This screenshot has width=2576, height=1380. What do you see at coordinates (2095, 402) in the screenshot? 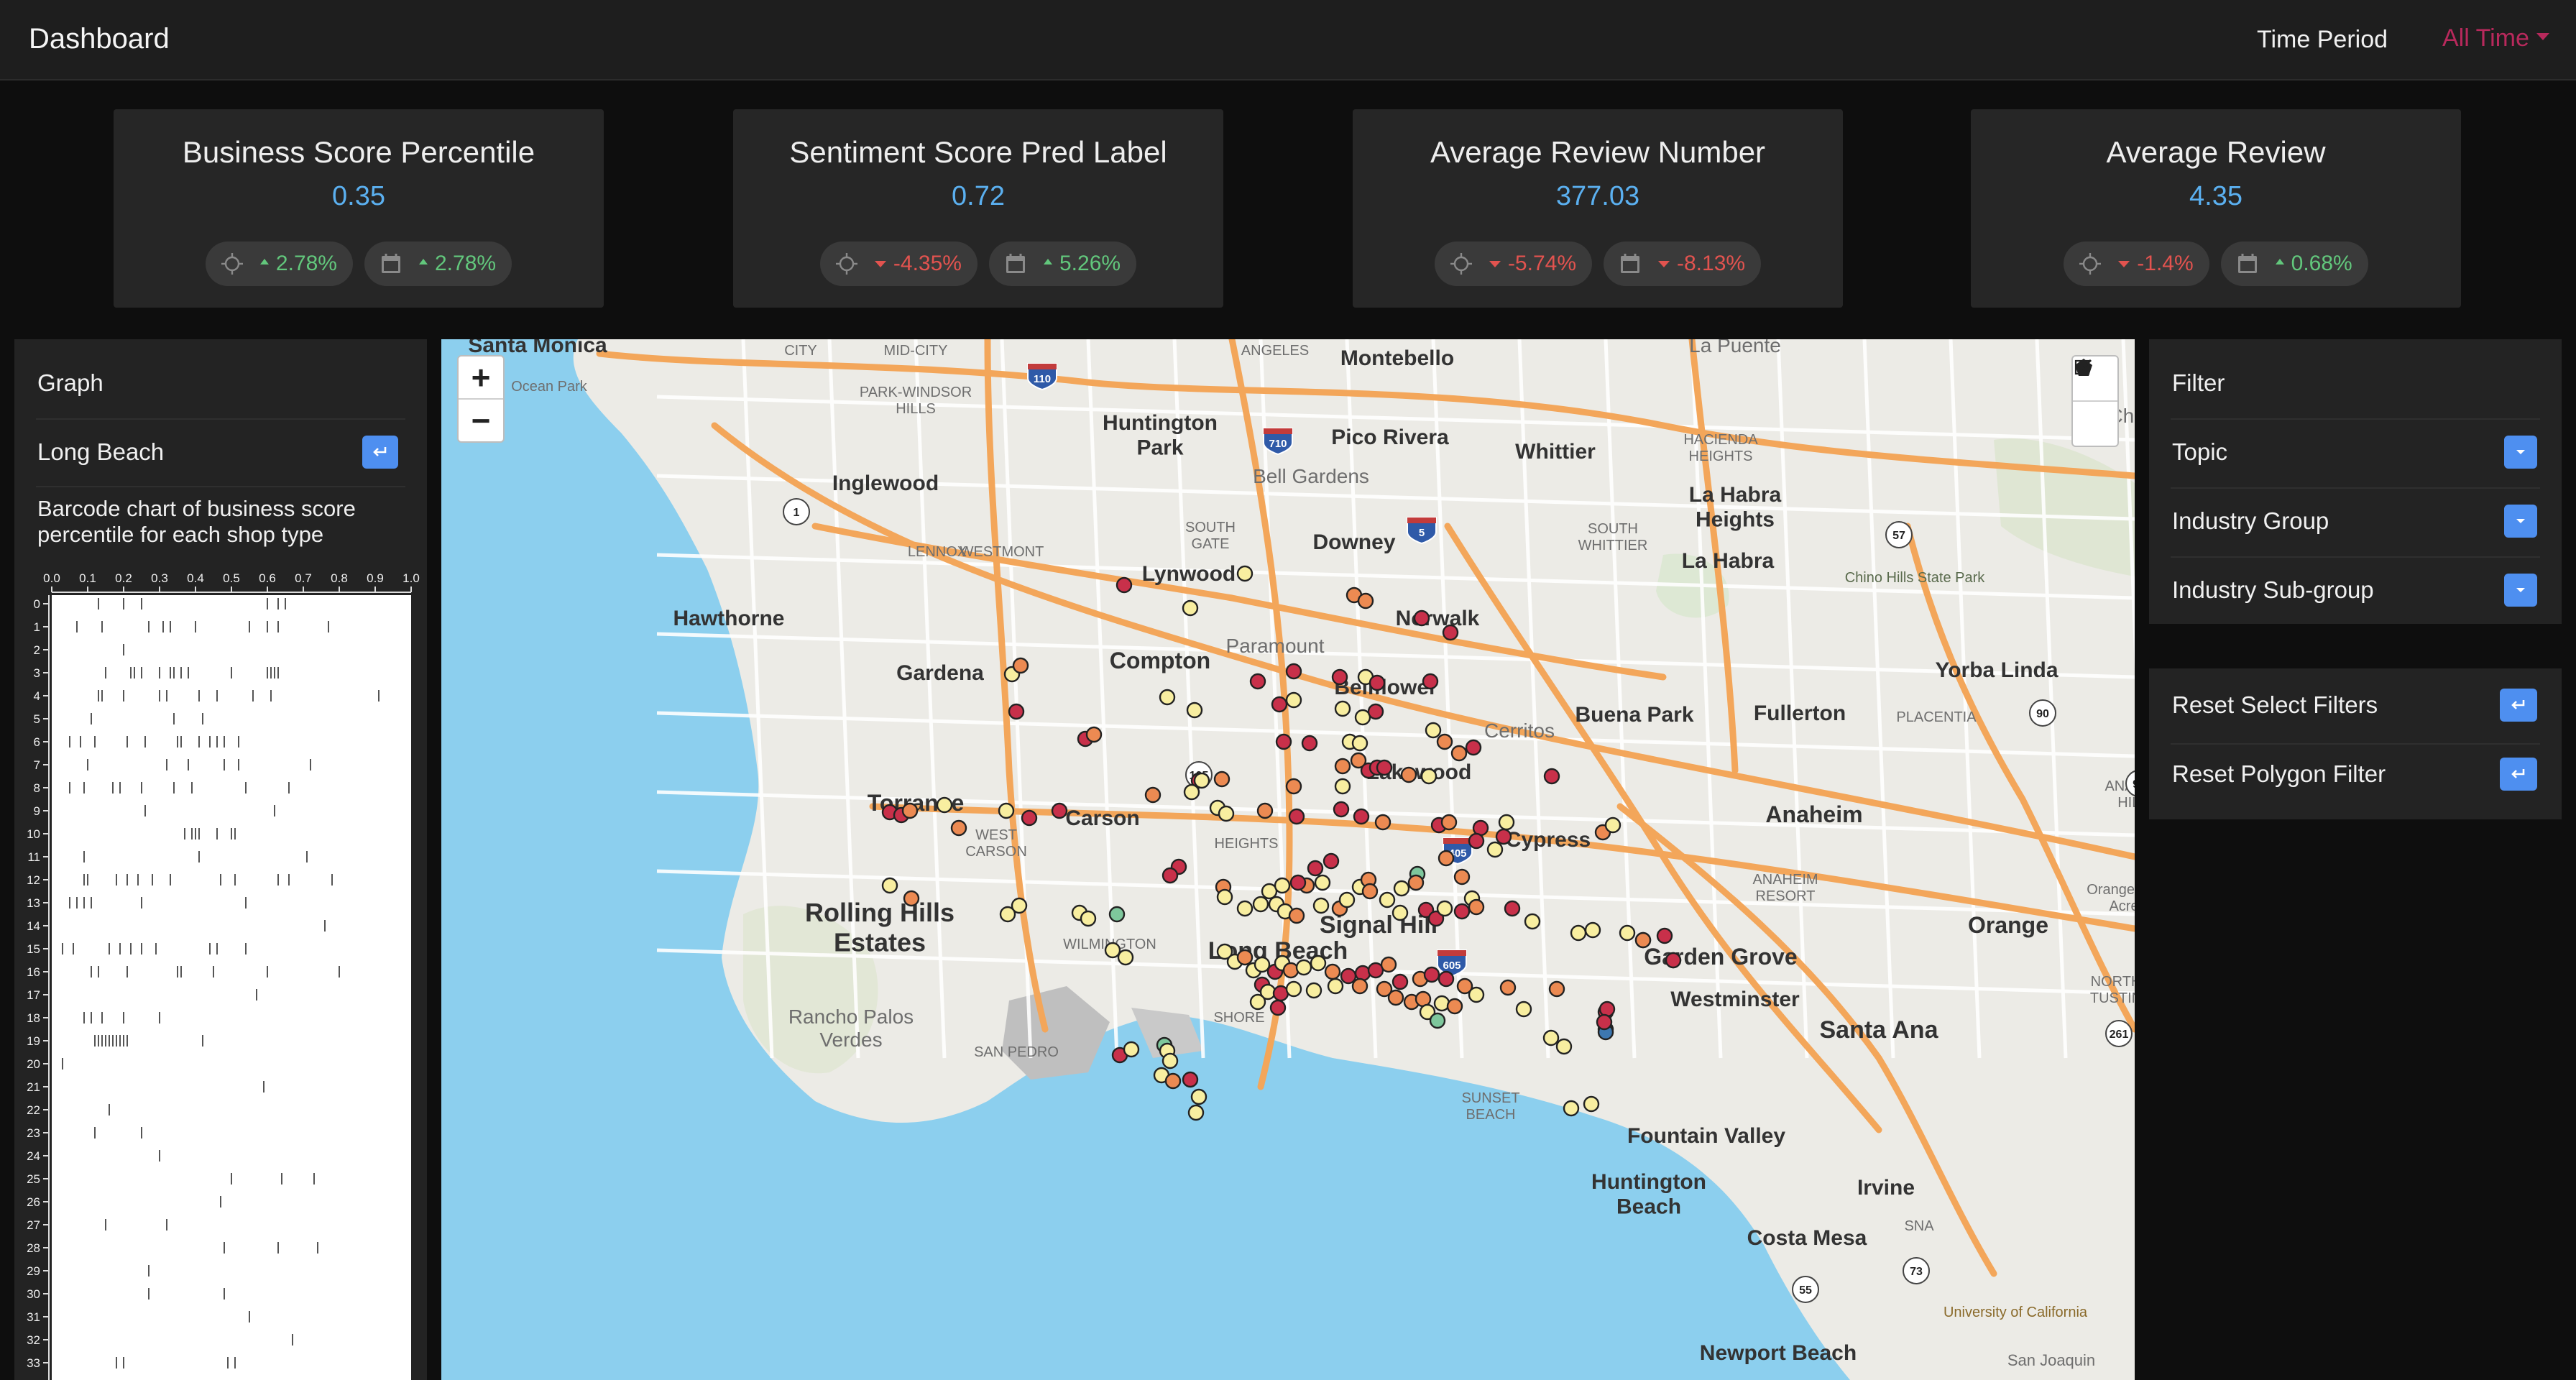
I see `edit-polygon-button` at bounding box center [2095, 402].